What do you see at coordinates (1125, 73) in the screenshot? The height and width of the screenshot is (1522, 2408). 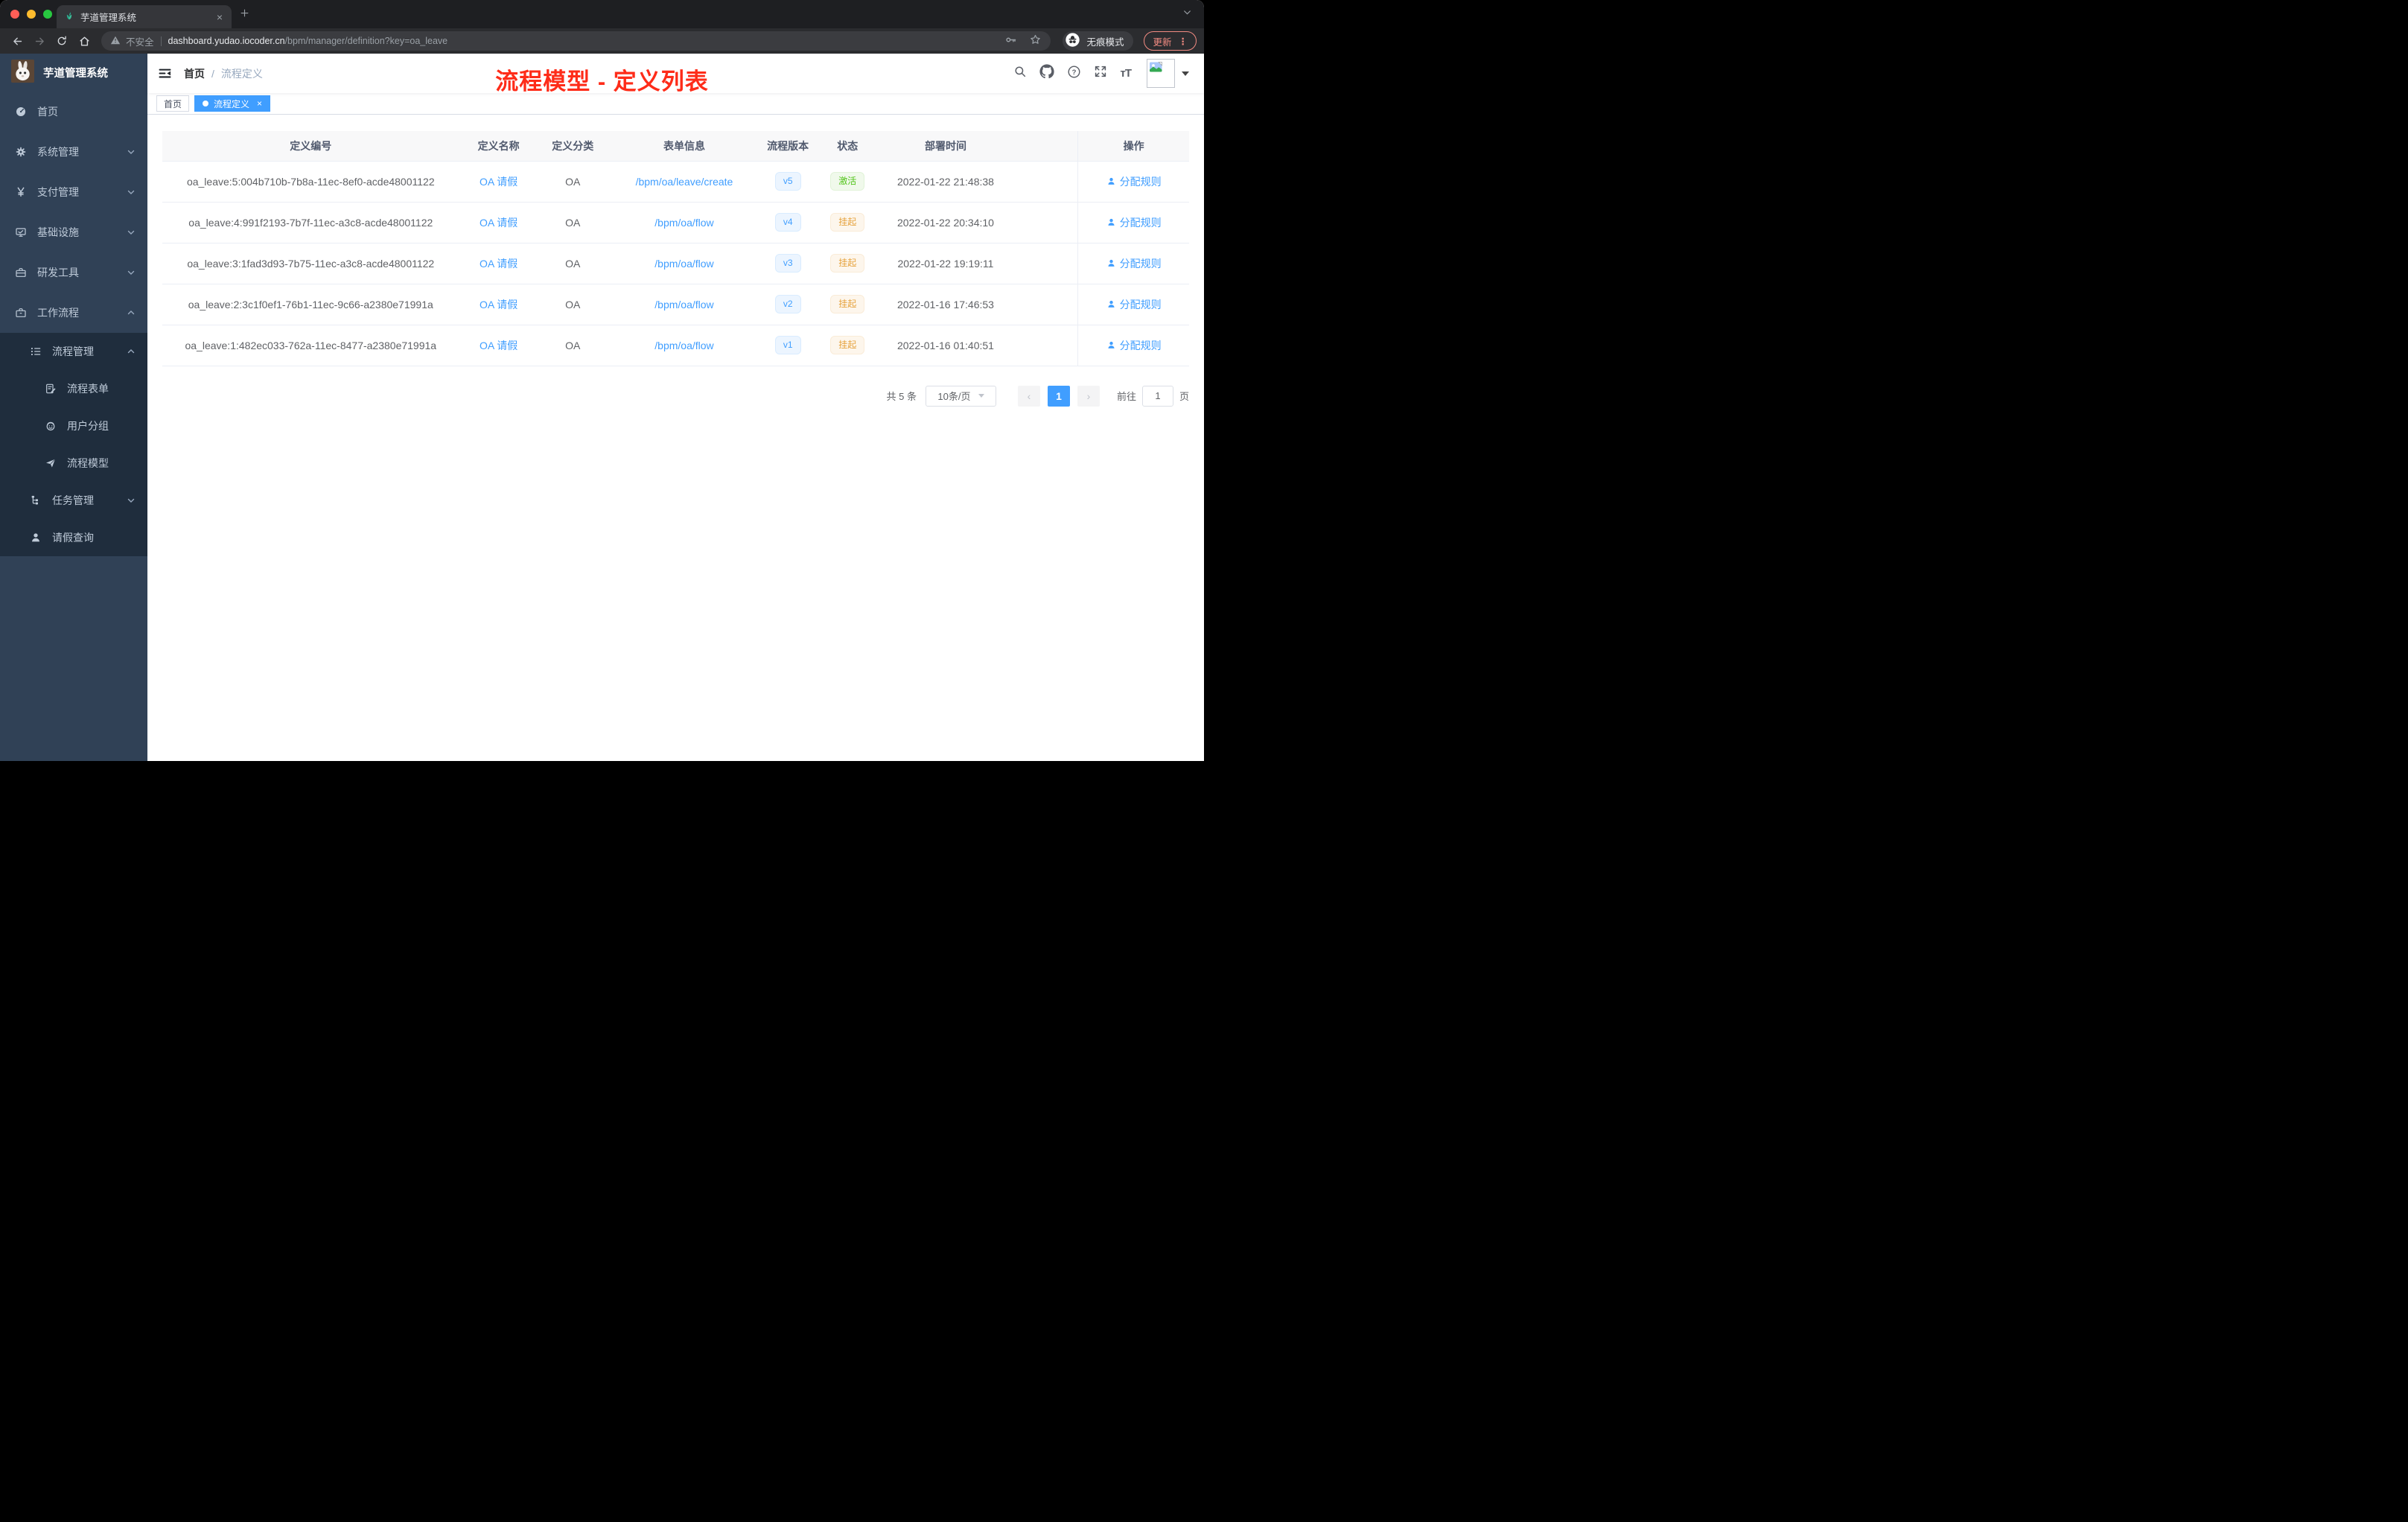 I see `fontsize-icon: тT` at bounding box center [1125, 73].